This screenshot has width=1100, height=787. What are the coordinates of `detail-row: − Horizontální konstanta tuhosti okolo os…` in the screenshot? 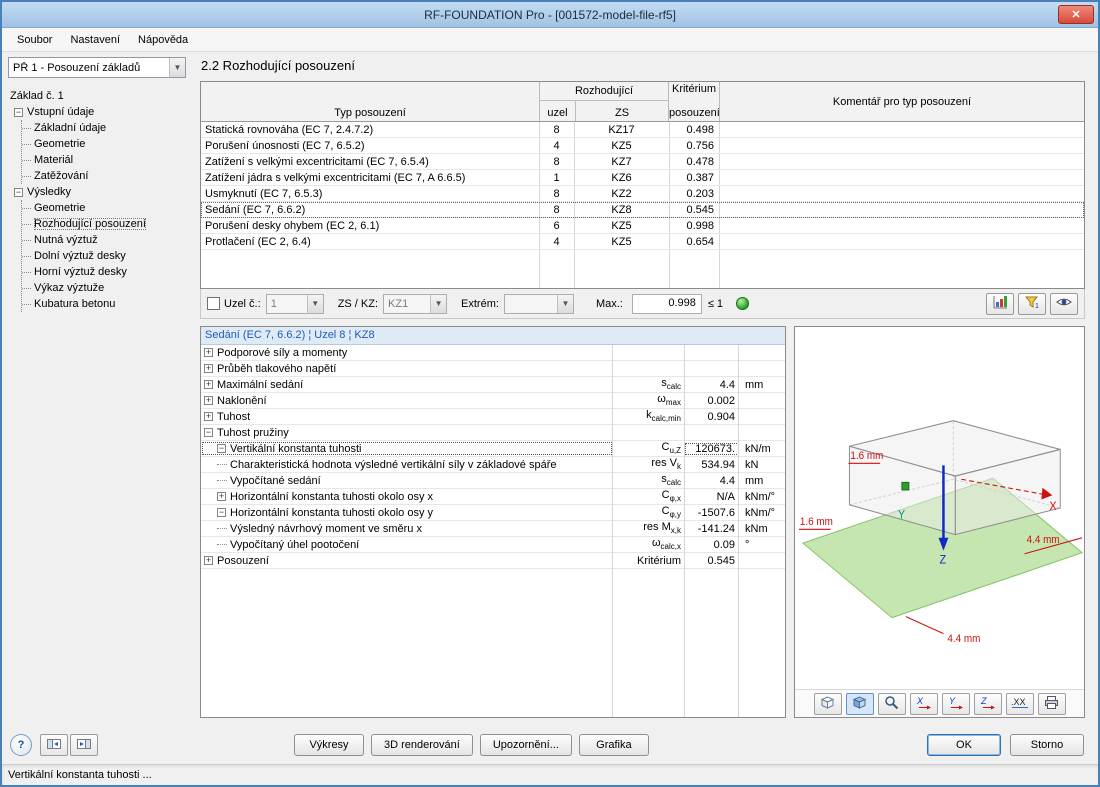 It's located at (493, 513).